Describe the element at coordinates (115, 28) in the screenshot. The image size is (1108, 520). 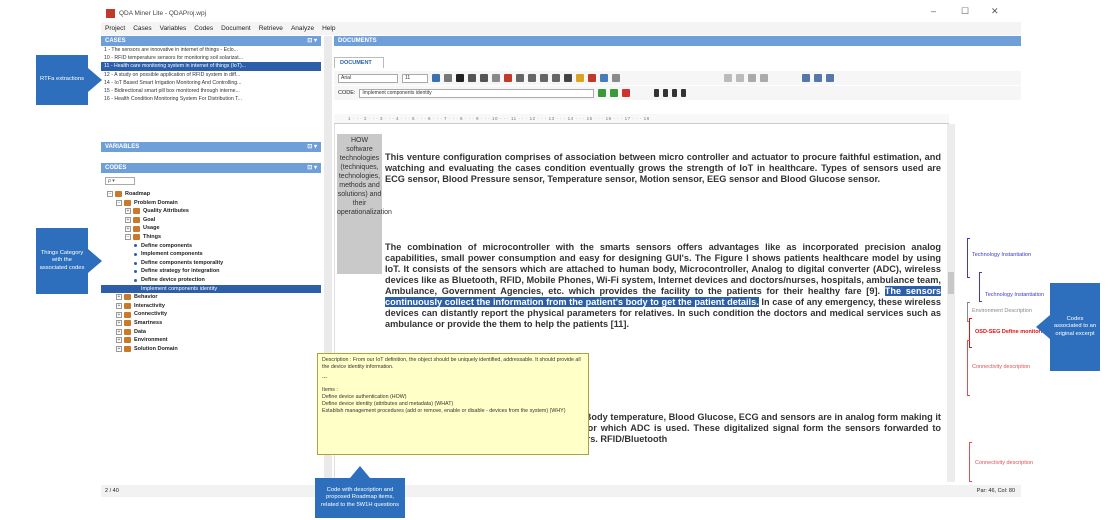
I see `menu-project: Project` at that location.